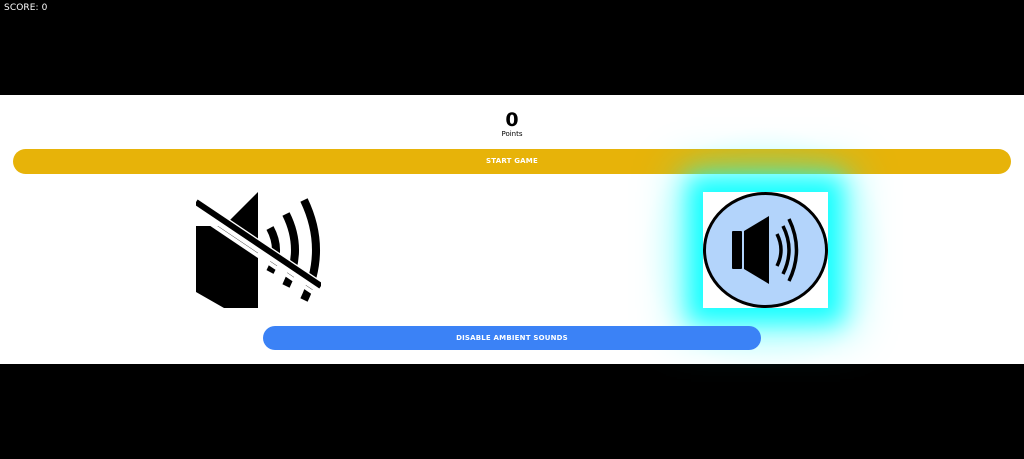  I want to click on speaker-on-icon, so click(765, 250).